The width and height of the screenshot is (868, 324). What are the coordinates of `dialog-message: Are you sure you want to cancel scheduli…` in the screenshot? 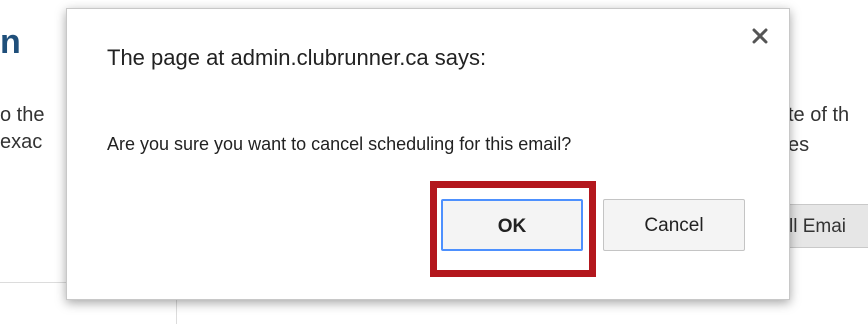 It's located at (339, 144).